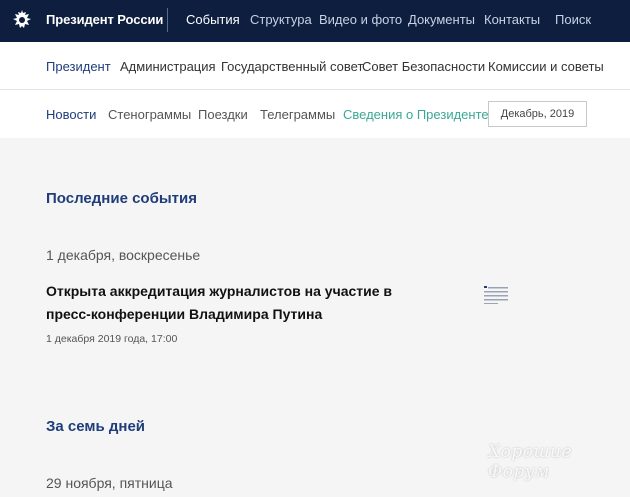 The height and width of the screenshot is (497, 630). What do you see at coordinates (149, 114) in the screenshot?
I see `subnav-transcripts: Стенограммы` at bounding box center [149, 114].